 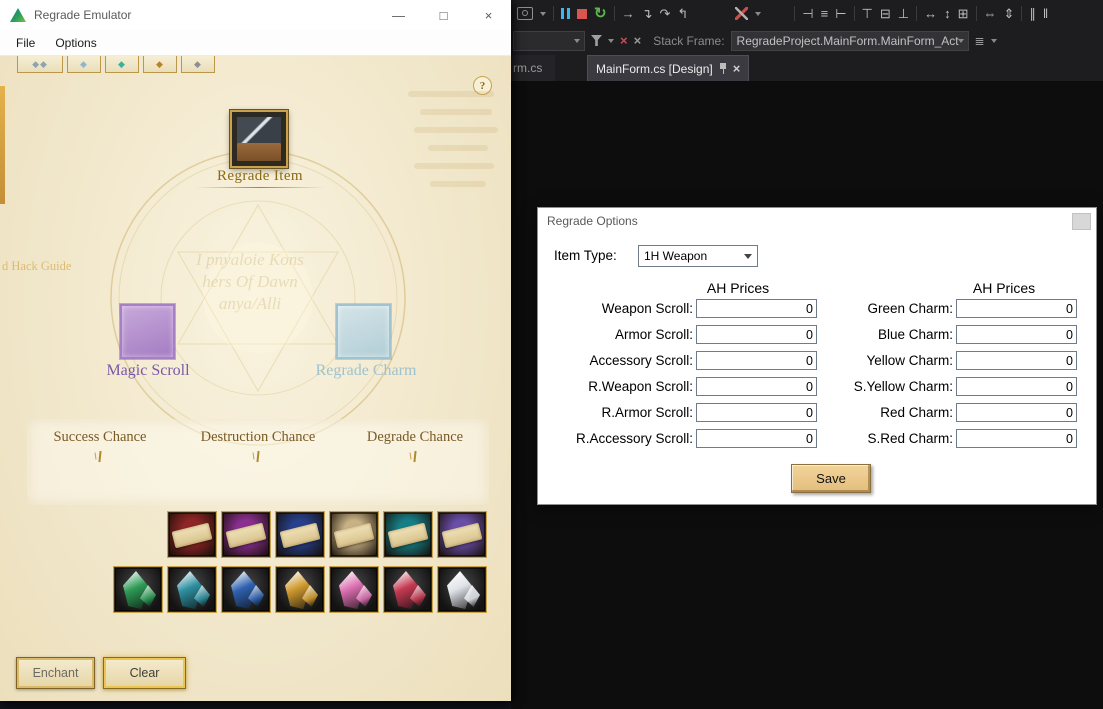 What do you see at coordinates (930, 13) in the screenshot?
I see `make-same-width-icon: ↔` at bounding box center [930, 13].